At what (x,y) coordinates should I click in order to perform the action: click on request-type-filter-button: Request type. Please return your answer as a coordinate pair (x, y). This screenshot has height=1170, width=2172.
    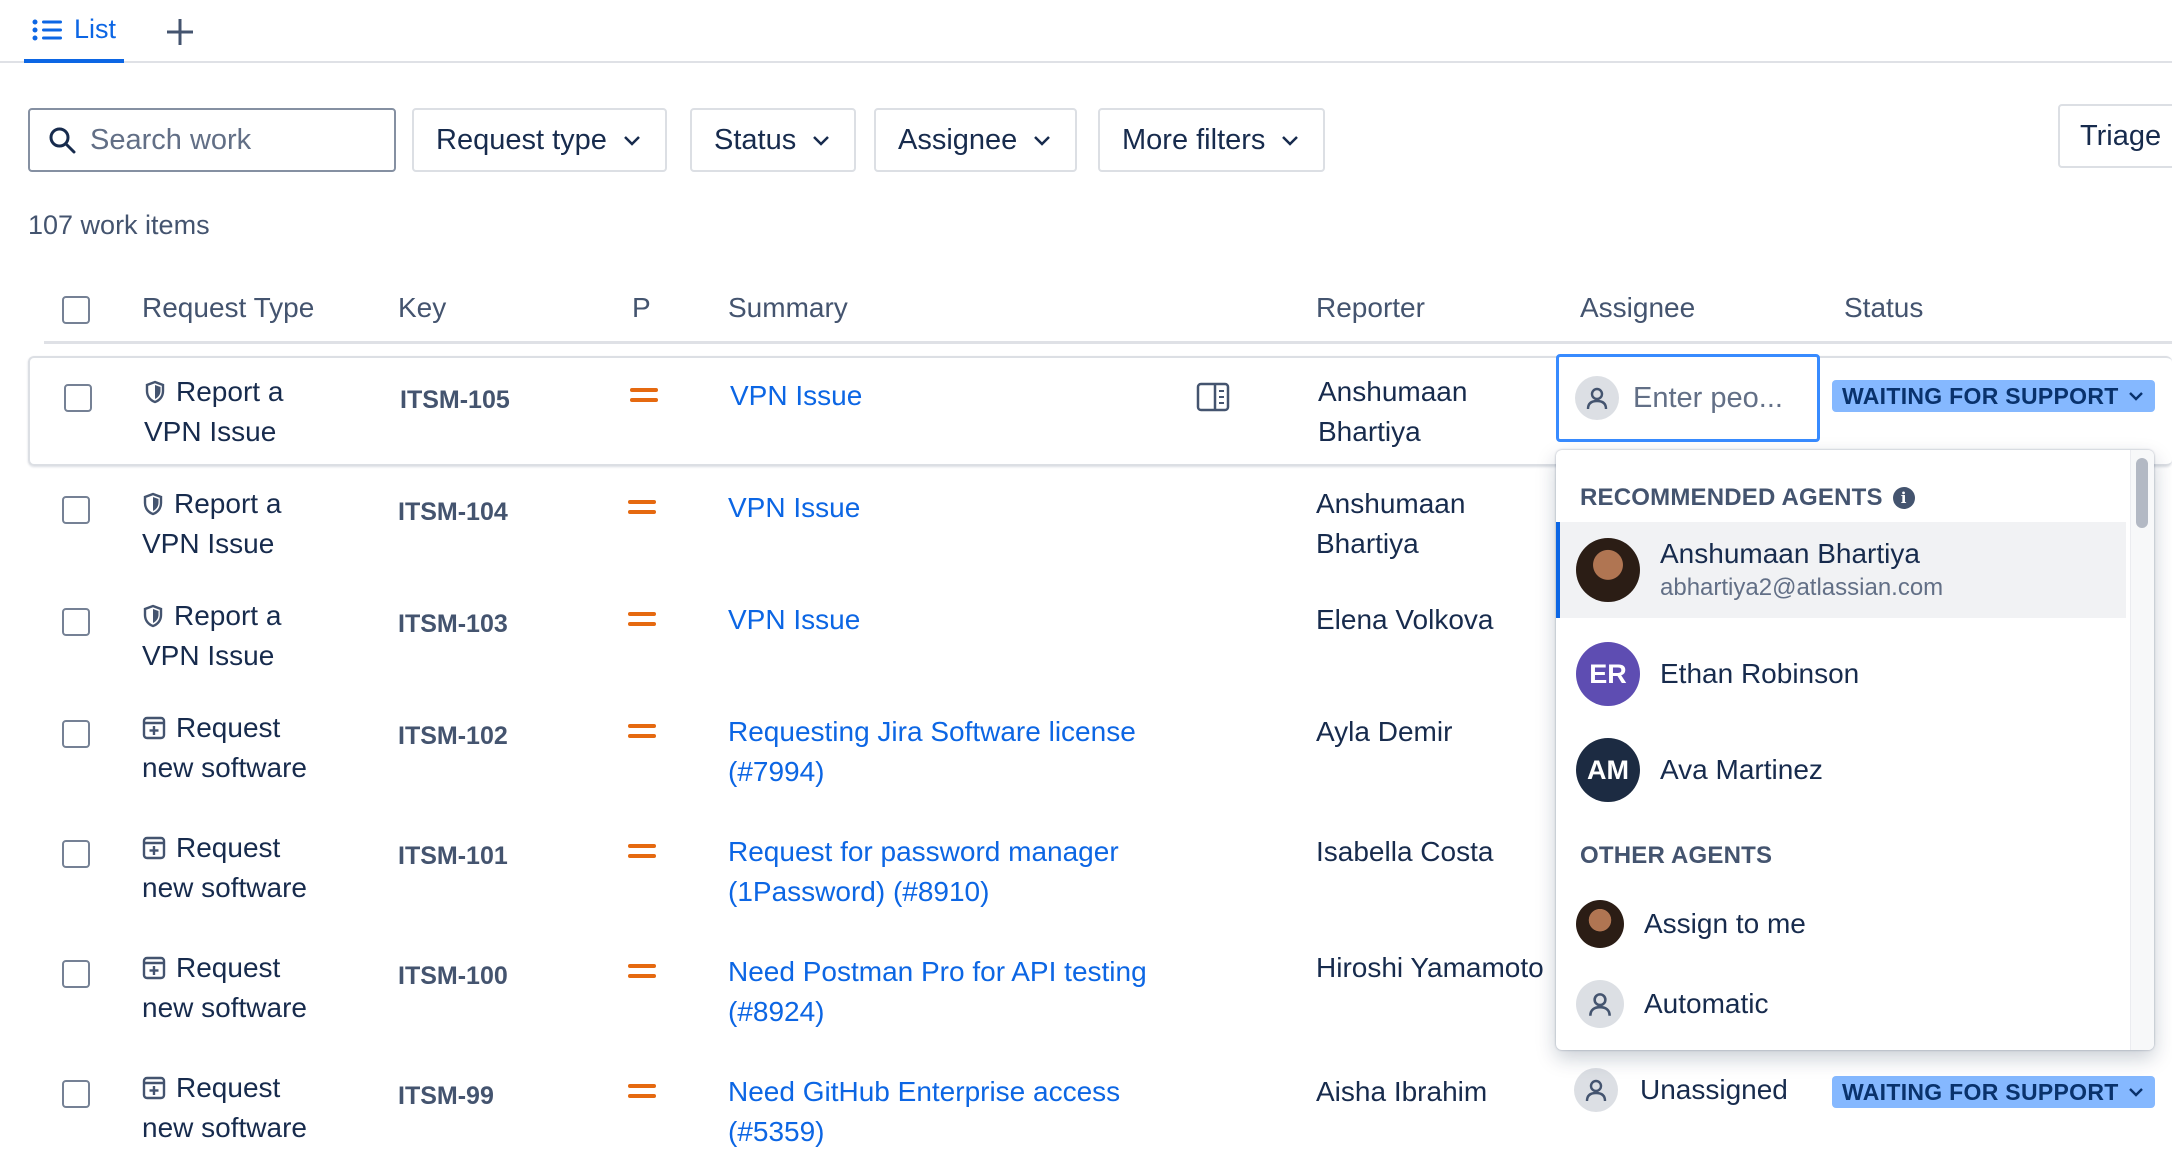
    Looking at the image, I should click on (539, 140).